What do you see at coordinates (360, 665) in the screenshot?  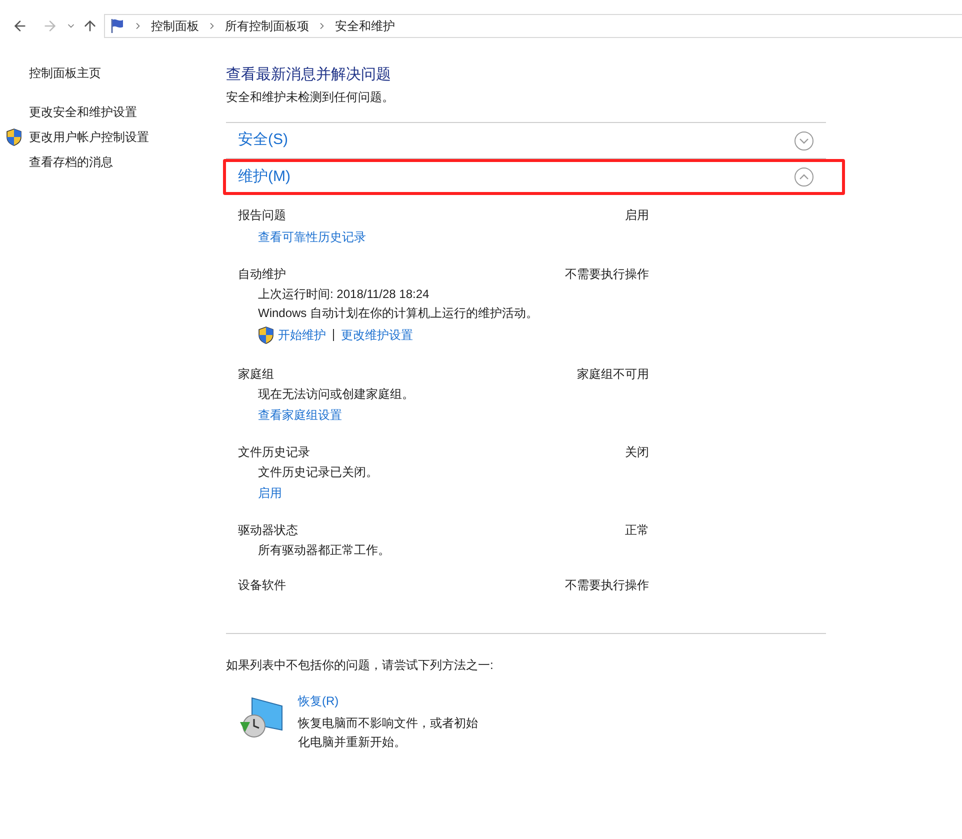 I see `help-prompt: 如果列表中不包括你的问题，请尝试下列方法之一:` at bounding box center [360, 665].